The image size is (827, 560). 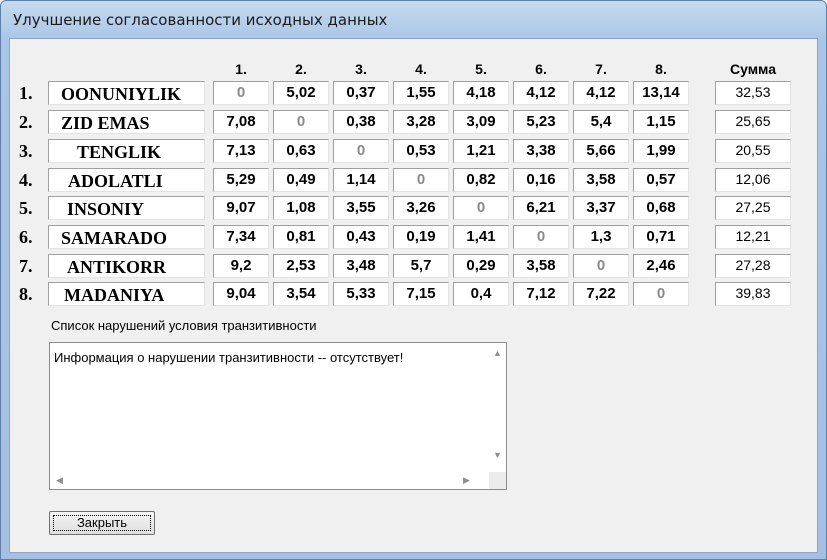 I want to click on matrix-cell: 1,14, so click(x=361, y=180).